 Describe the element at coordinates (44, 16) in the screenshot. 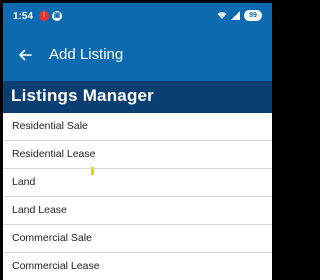

I see `alert-notification-icon: !` at that location.